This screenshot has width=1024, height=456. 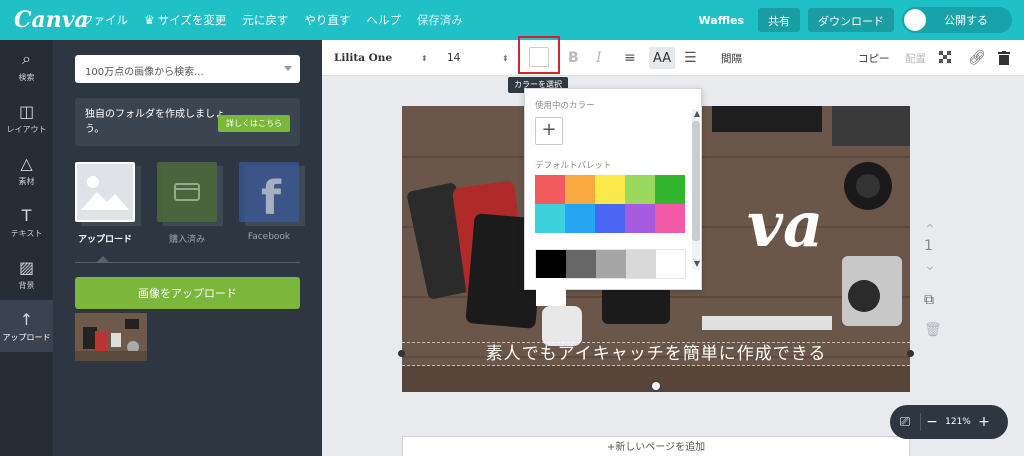 What do you see at coordinates (851, 20) in the screenshot?
I see `download-button: ダウンロード` at bounding box center [851, 20].